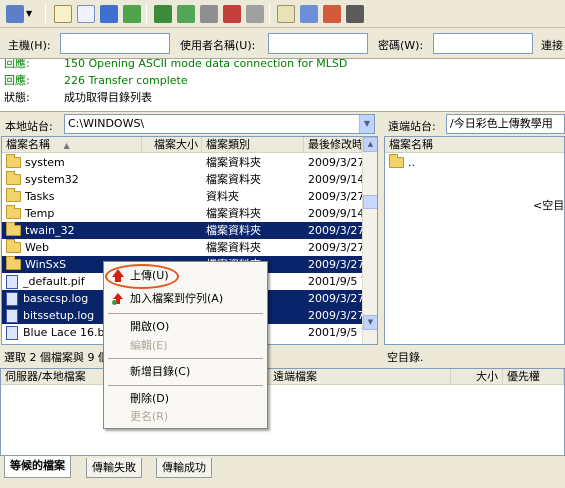 This screenshot has height=488, width=565. What do you see at coordinates (185, 399) in the screenshot?
I see `menu-item-delete: 刪除(D)` at bounding box center [185, 399].